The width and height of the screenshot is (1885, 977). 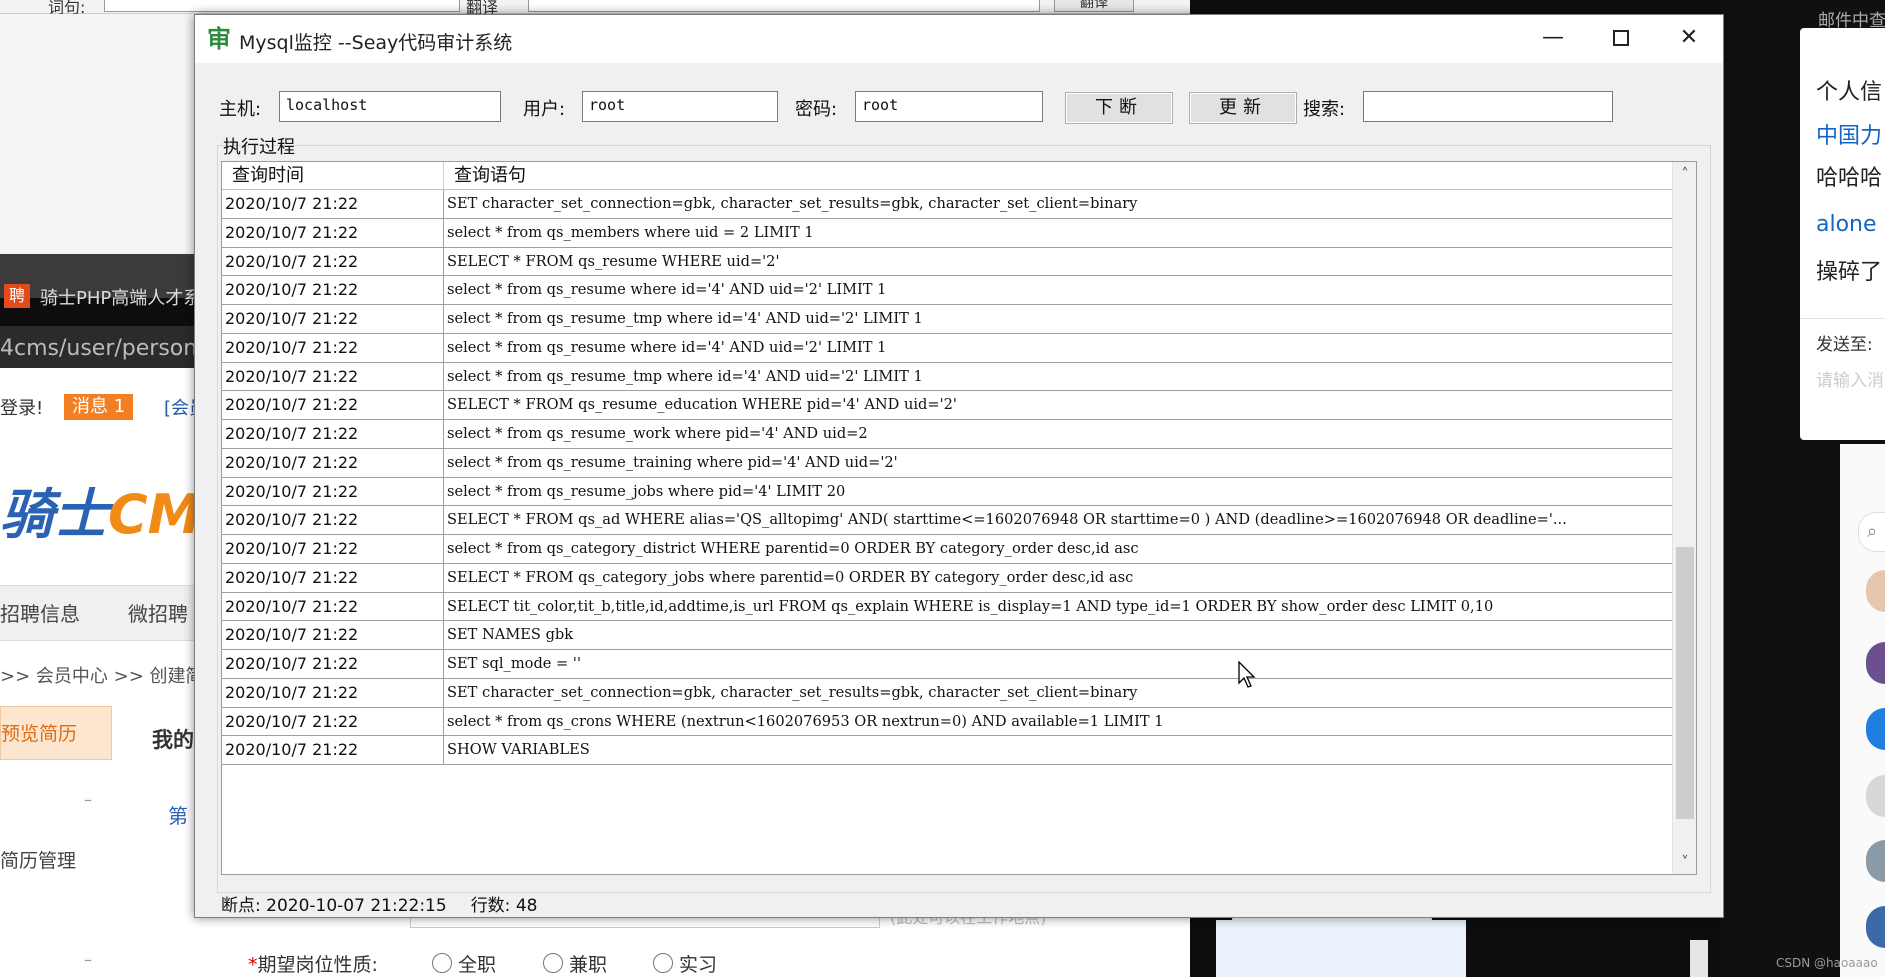 I want to click on close-icon: ✕, so click(x=1689, y=39).